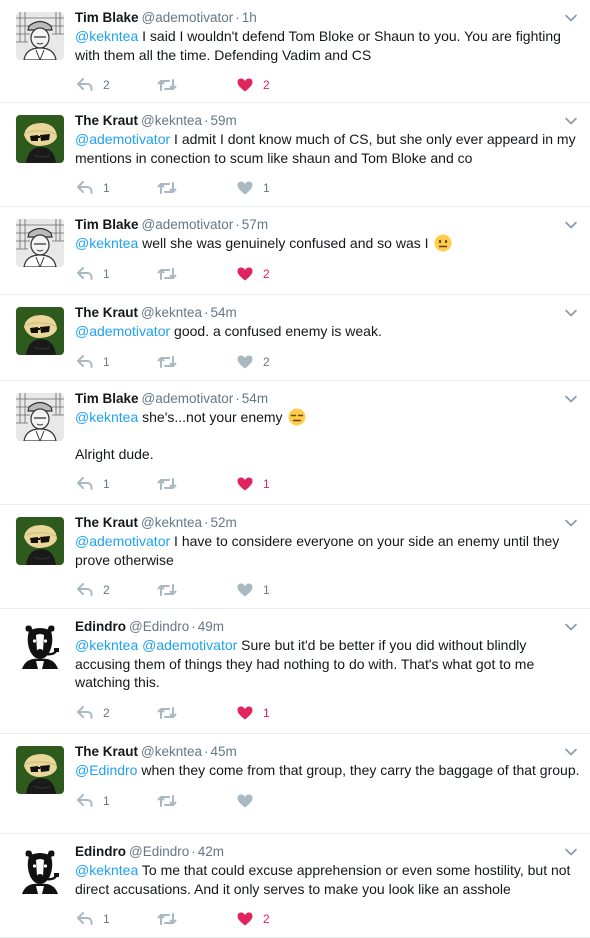 This screenshot has height=938, width=590. What do you see at coordinates (249, 17) in the screenshot?
I see `timestamp: 1h` at bounding box center [249, 17].